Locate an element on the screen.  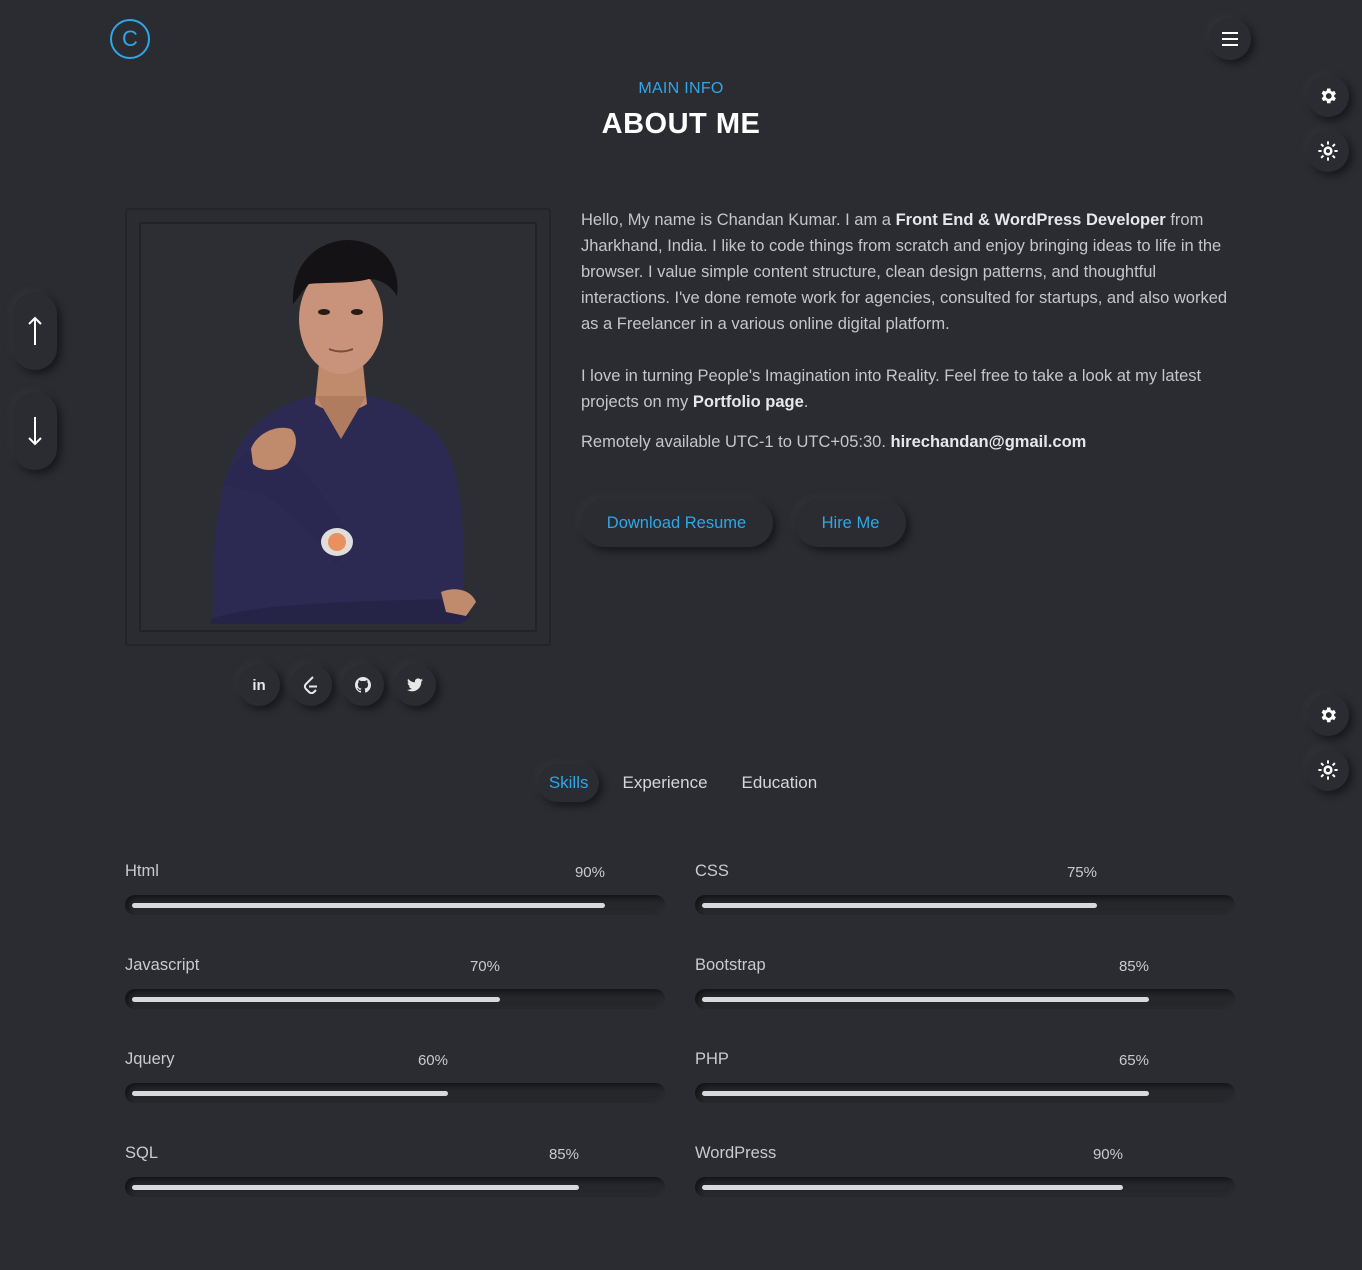
site-logo: C is located at coordinates (130, 39).